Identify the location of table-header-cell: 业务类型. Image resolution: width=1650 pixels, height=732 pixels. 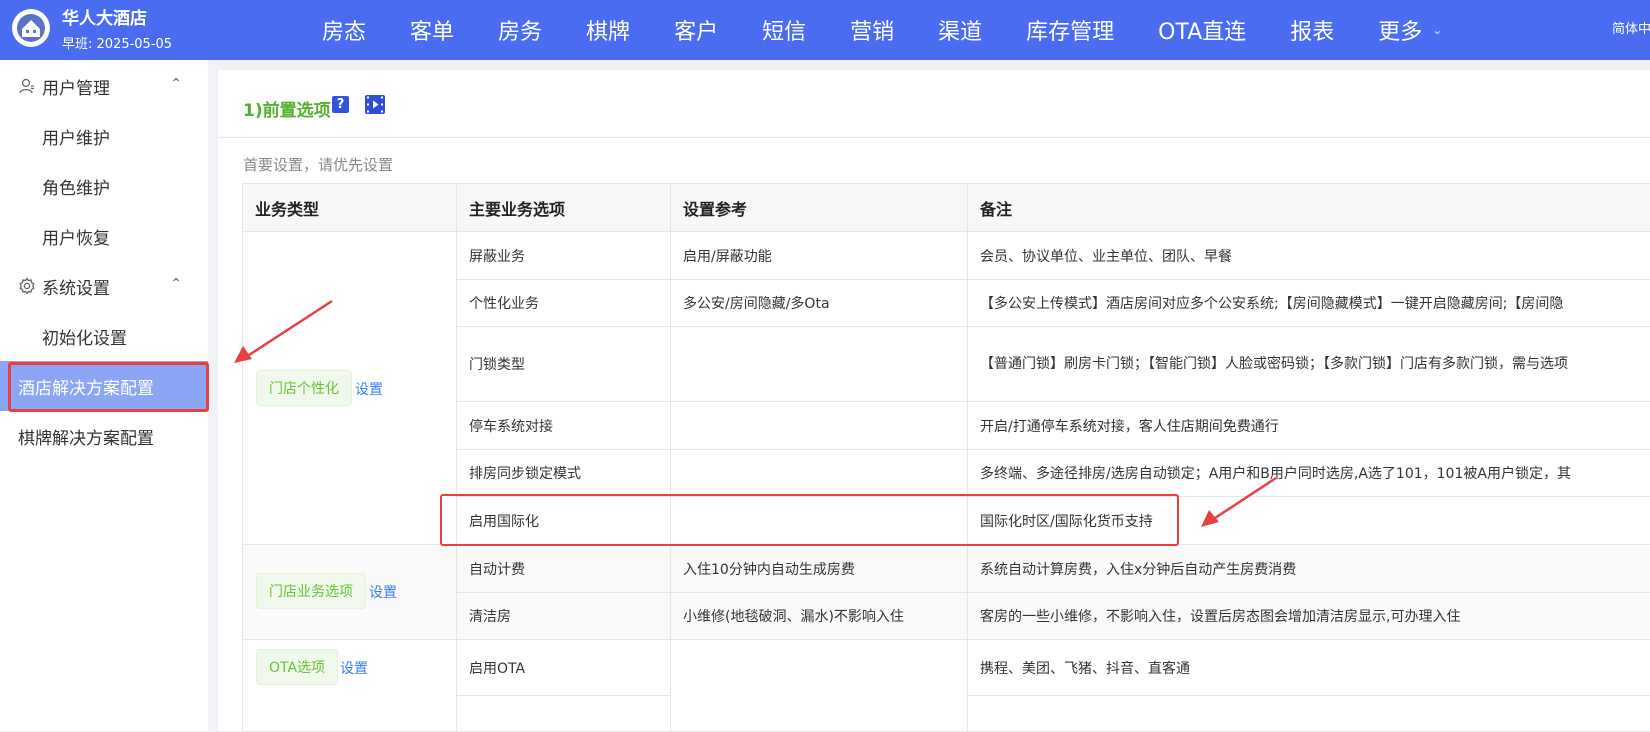
(350, 208).